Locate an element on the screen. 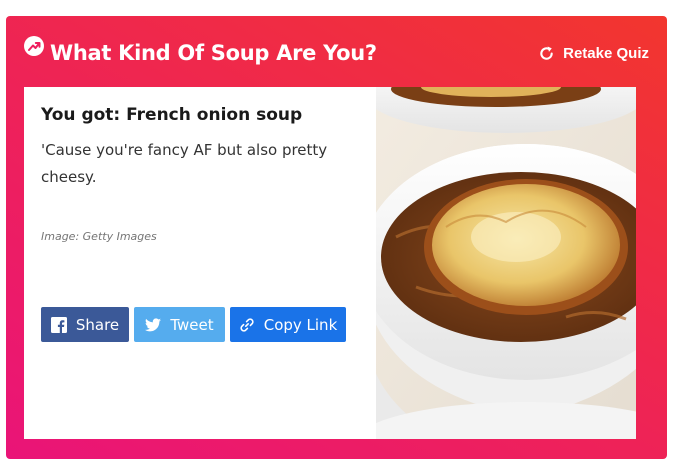 This screenshot has height=474, width=690. facebook-share-button: Share is located at coordinates (85, 324).